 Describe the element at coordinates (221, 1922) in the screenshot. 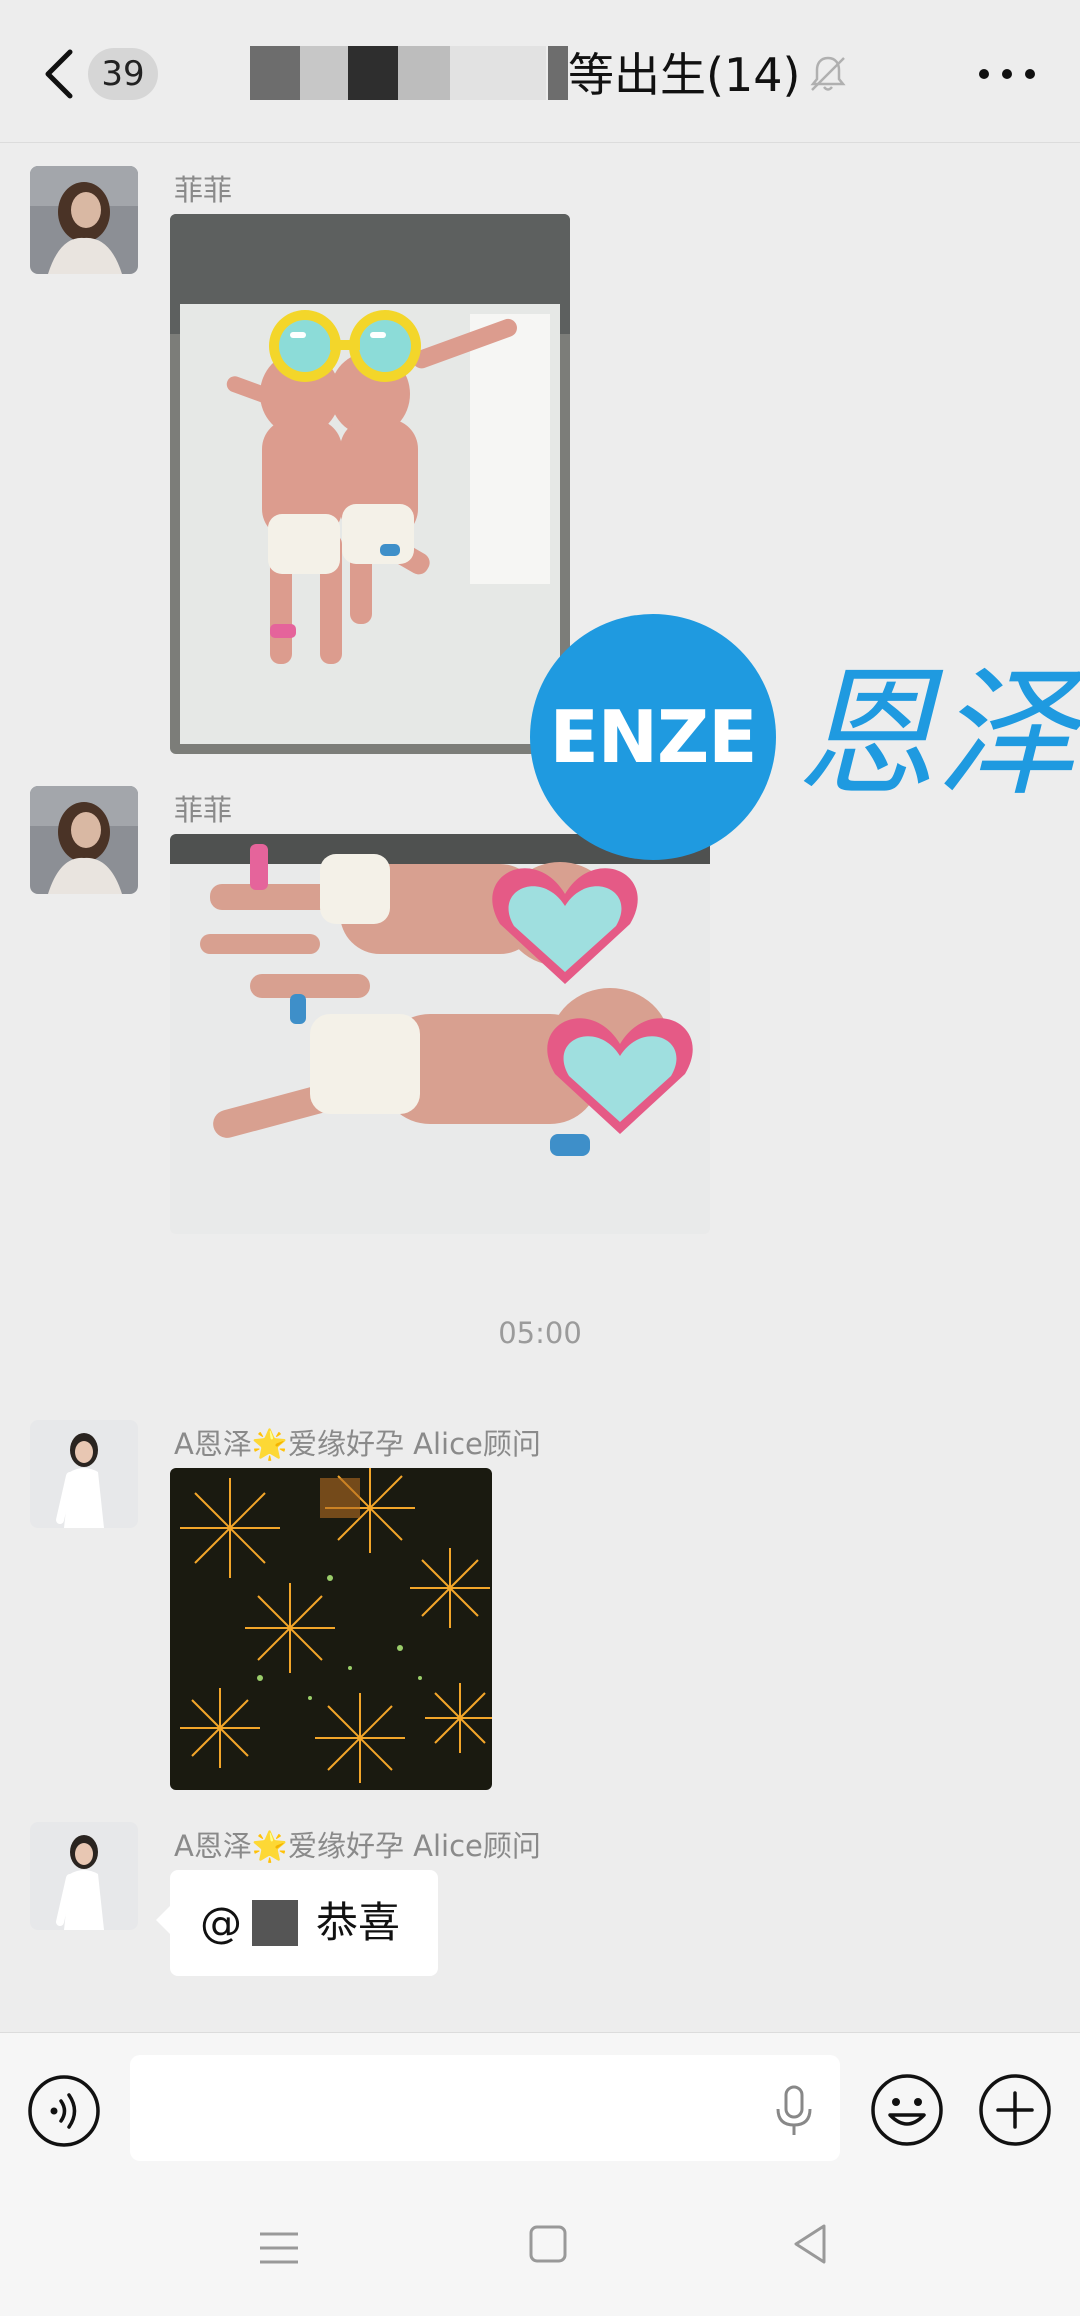

I see `mention-at-symbol: @` at that location.